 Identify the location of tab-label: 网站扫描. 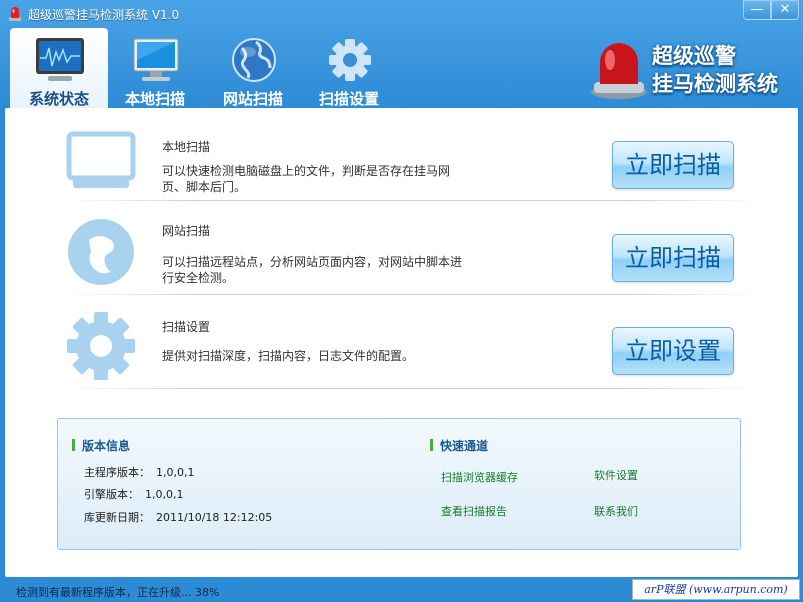
(252, 99).